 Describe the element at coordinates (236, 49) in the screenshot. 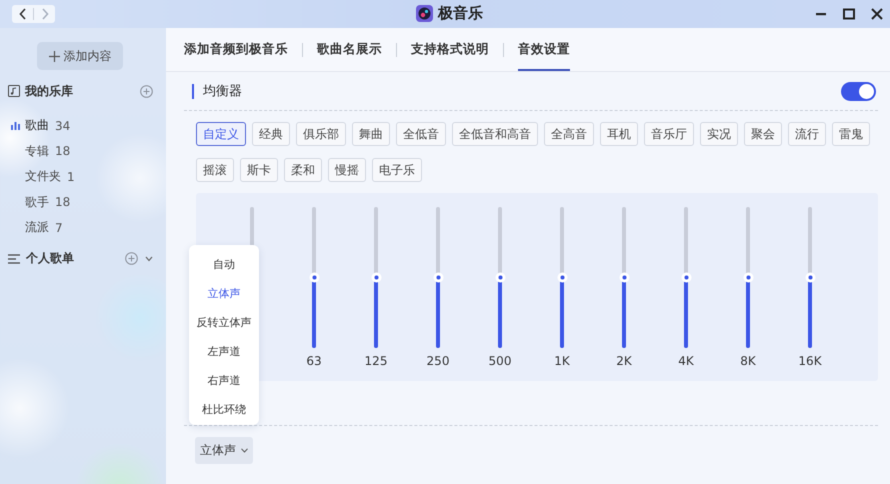

I see `tab: 添加音频到极音乐` at that location.